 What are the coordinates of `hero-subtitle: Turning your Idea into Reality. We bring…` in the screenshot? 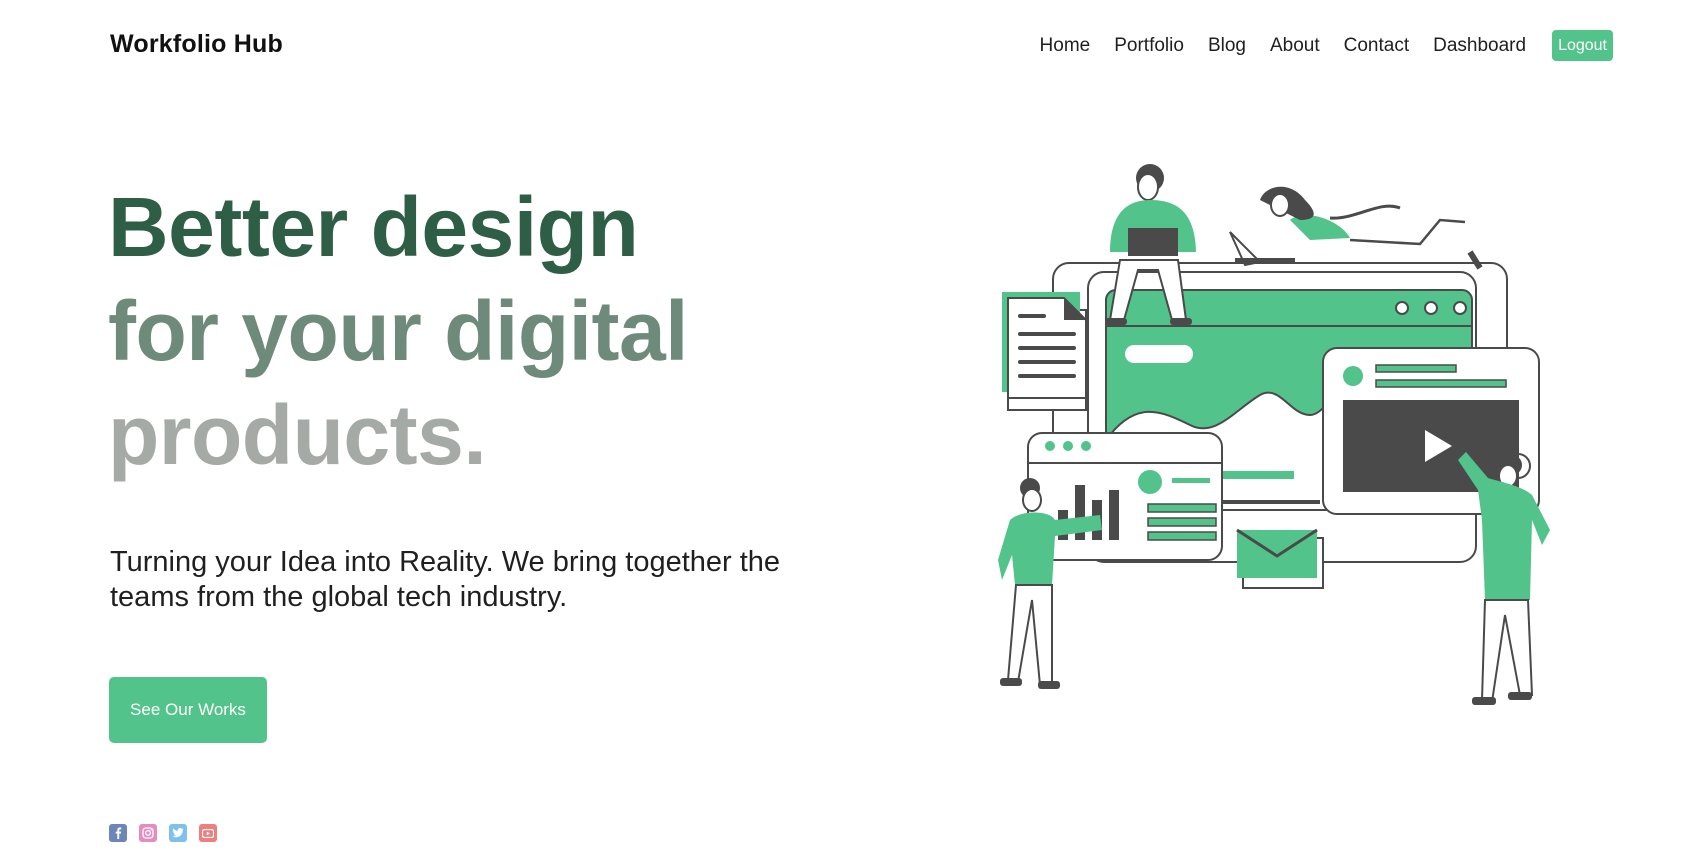 It's located at (445, 579).